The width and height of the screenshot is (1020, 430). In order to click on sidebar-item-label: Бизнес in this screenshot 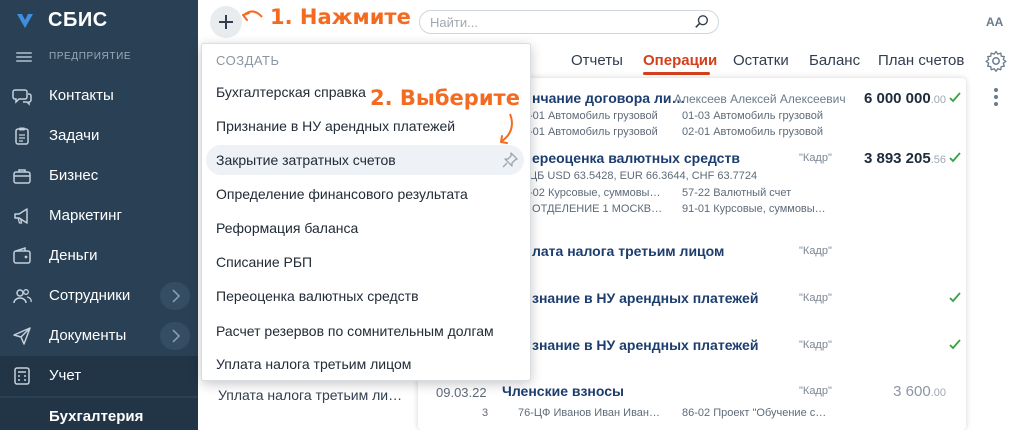, I will do `click(74, 175)`.